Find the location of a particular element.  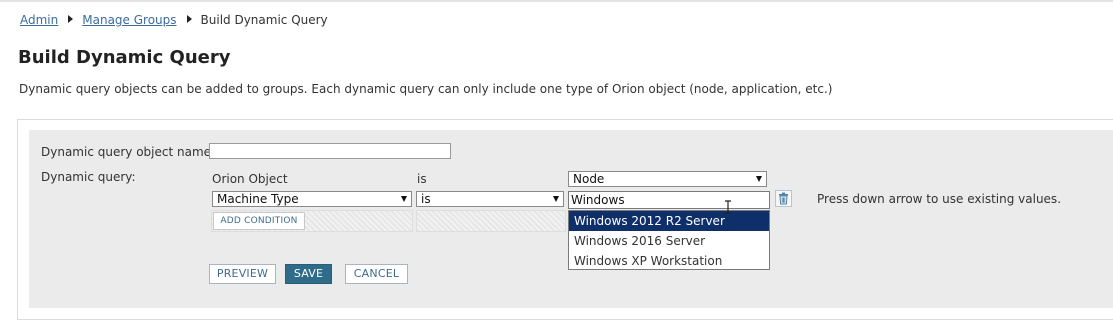

delete-condition-button is located at coordinates (783, 198).